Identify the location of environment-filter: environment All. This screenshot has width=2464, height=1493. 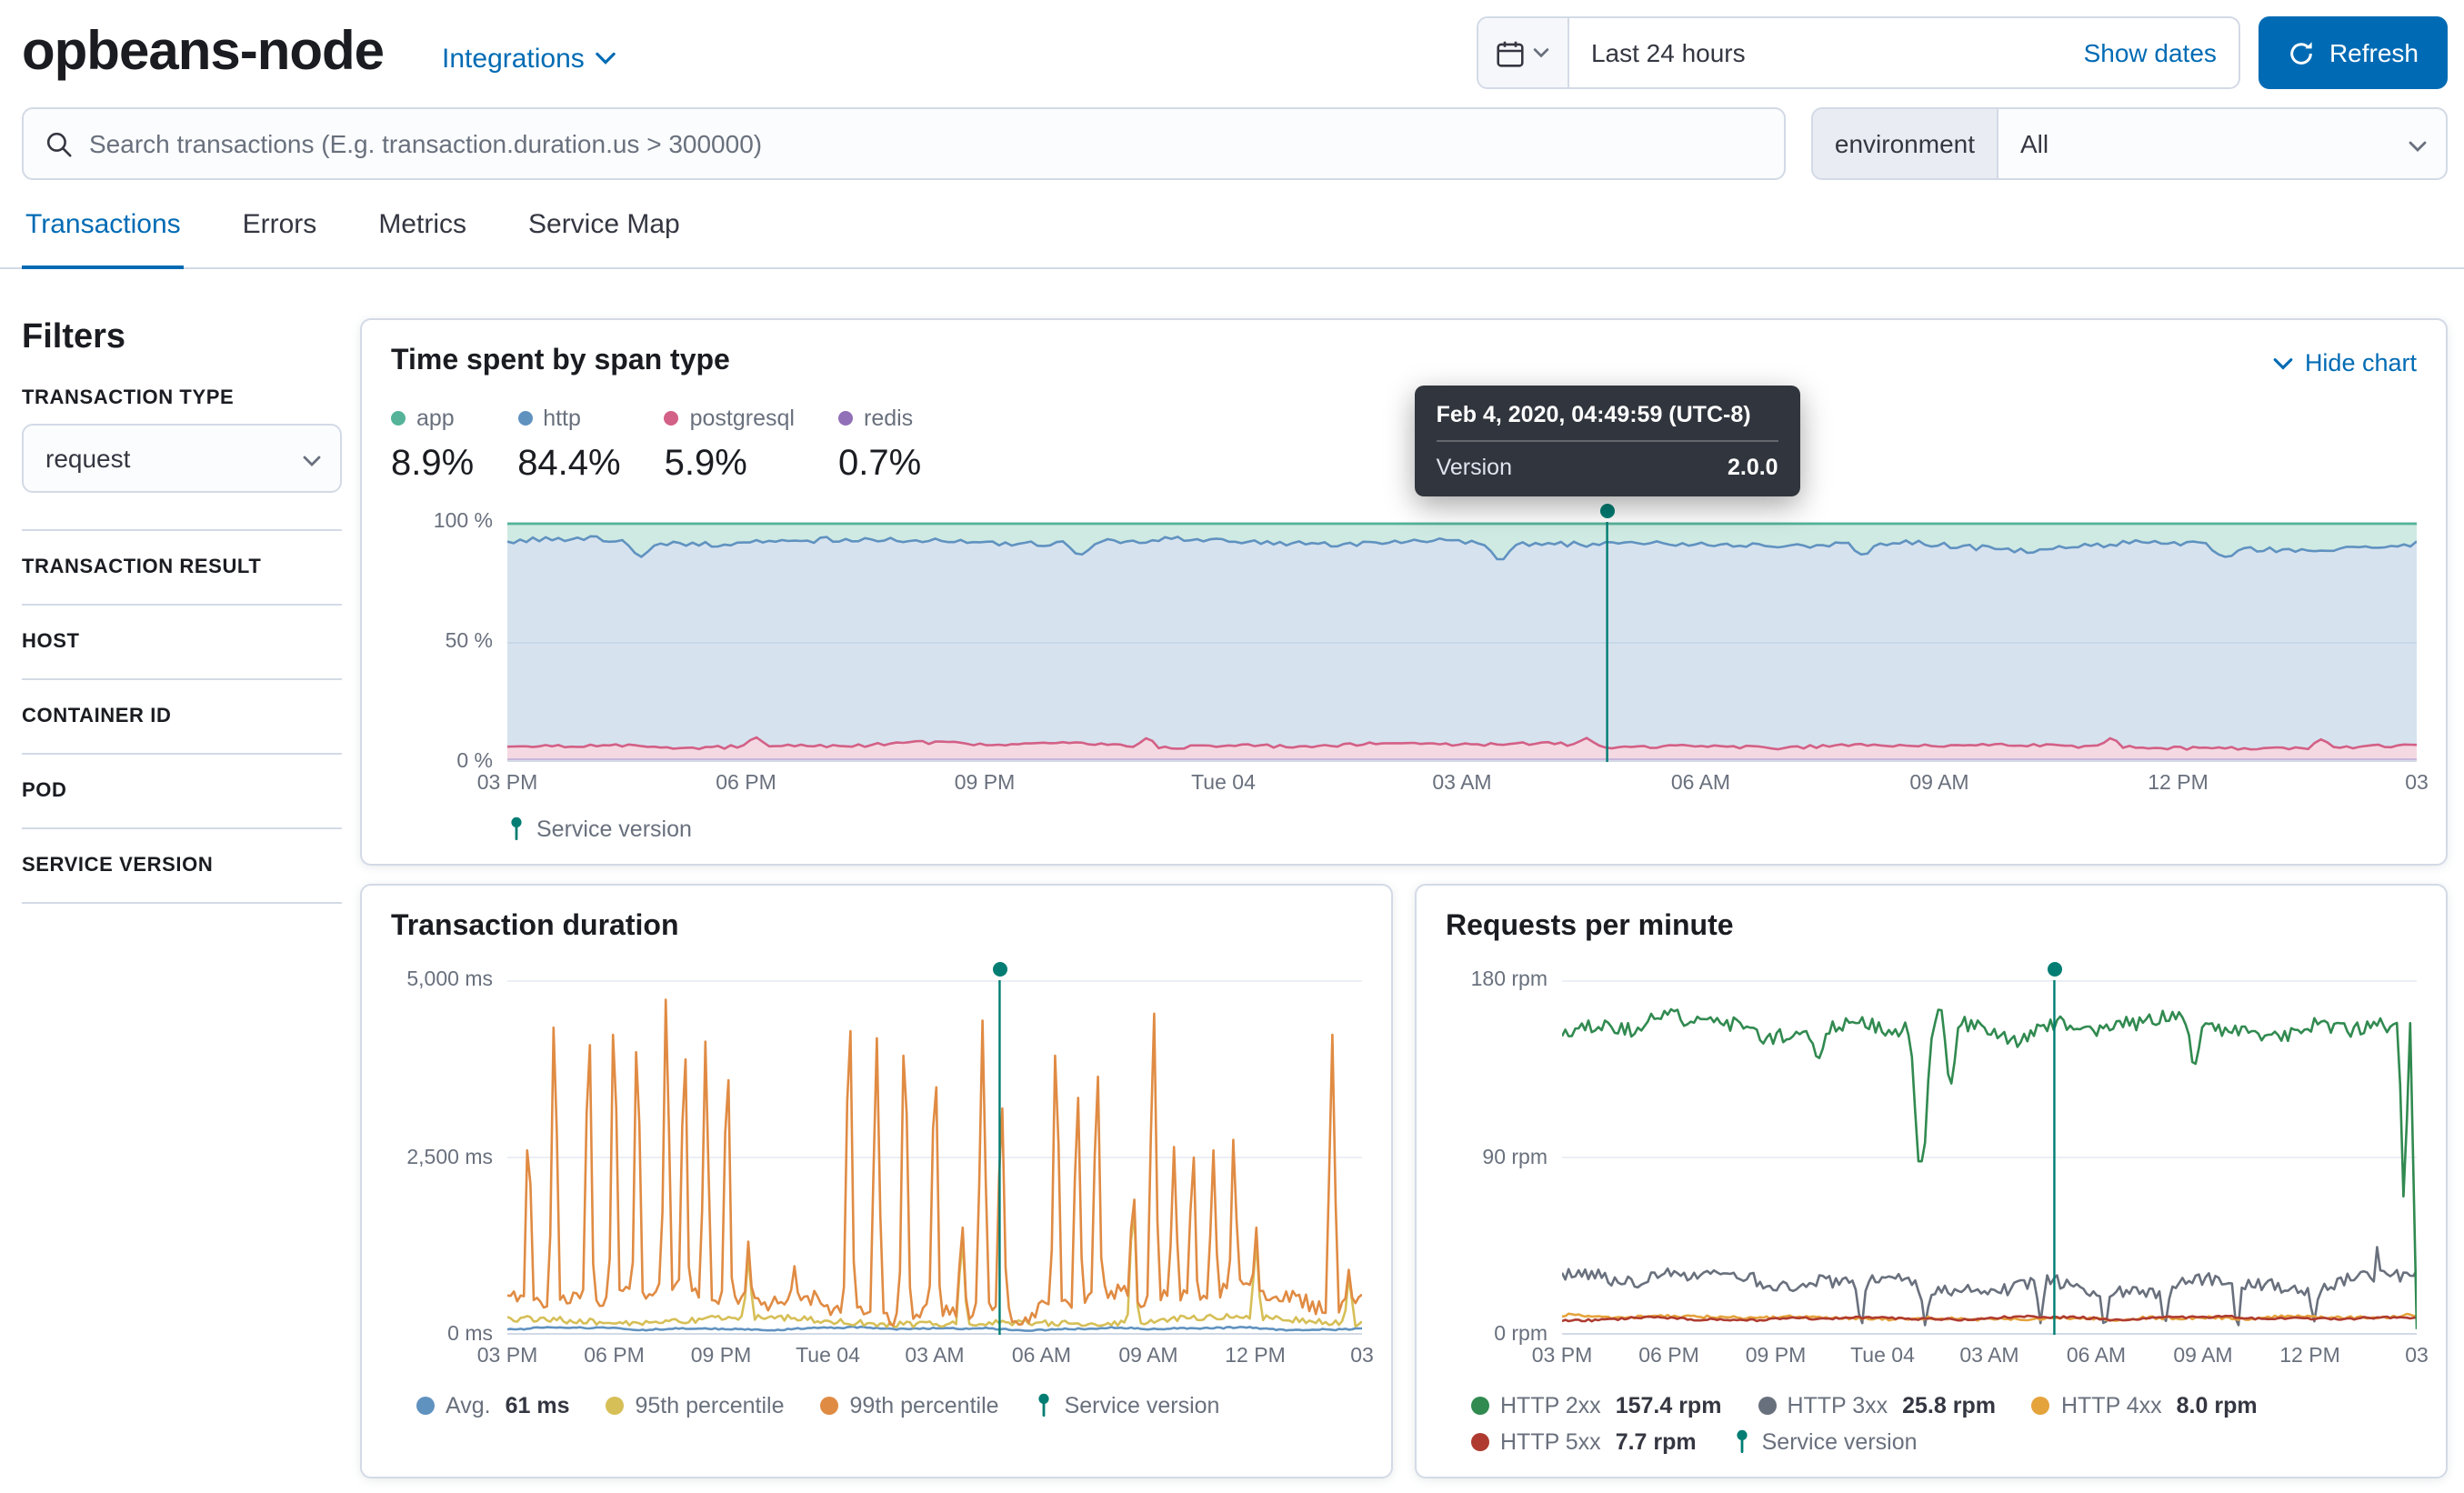
(2129, 143).